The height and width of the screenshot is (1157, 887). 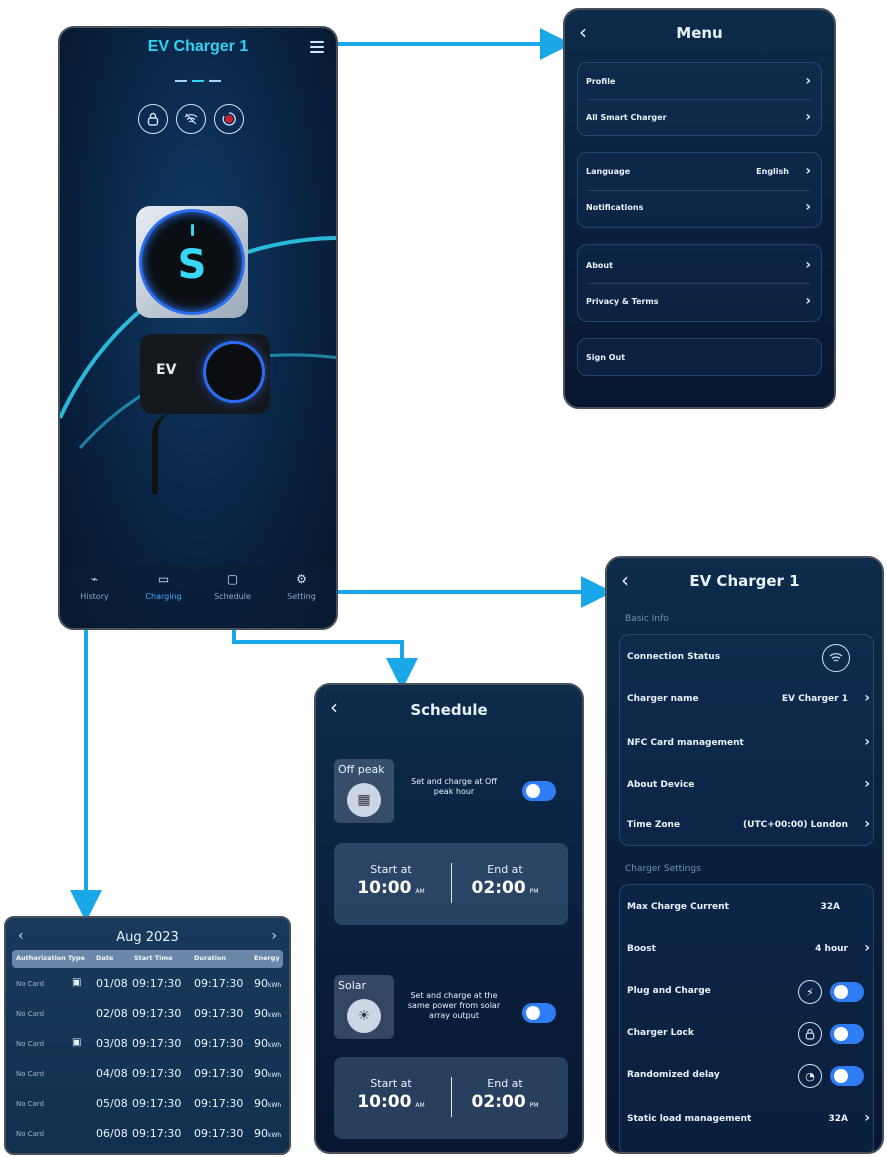 I want to click on menu-item-label: Notifications, so click(x=615, y=207).